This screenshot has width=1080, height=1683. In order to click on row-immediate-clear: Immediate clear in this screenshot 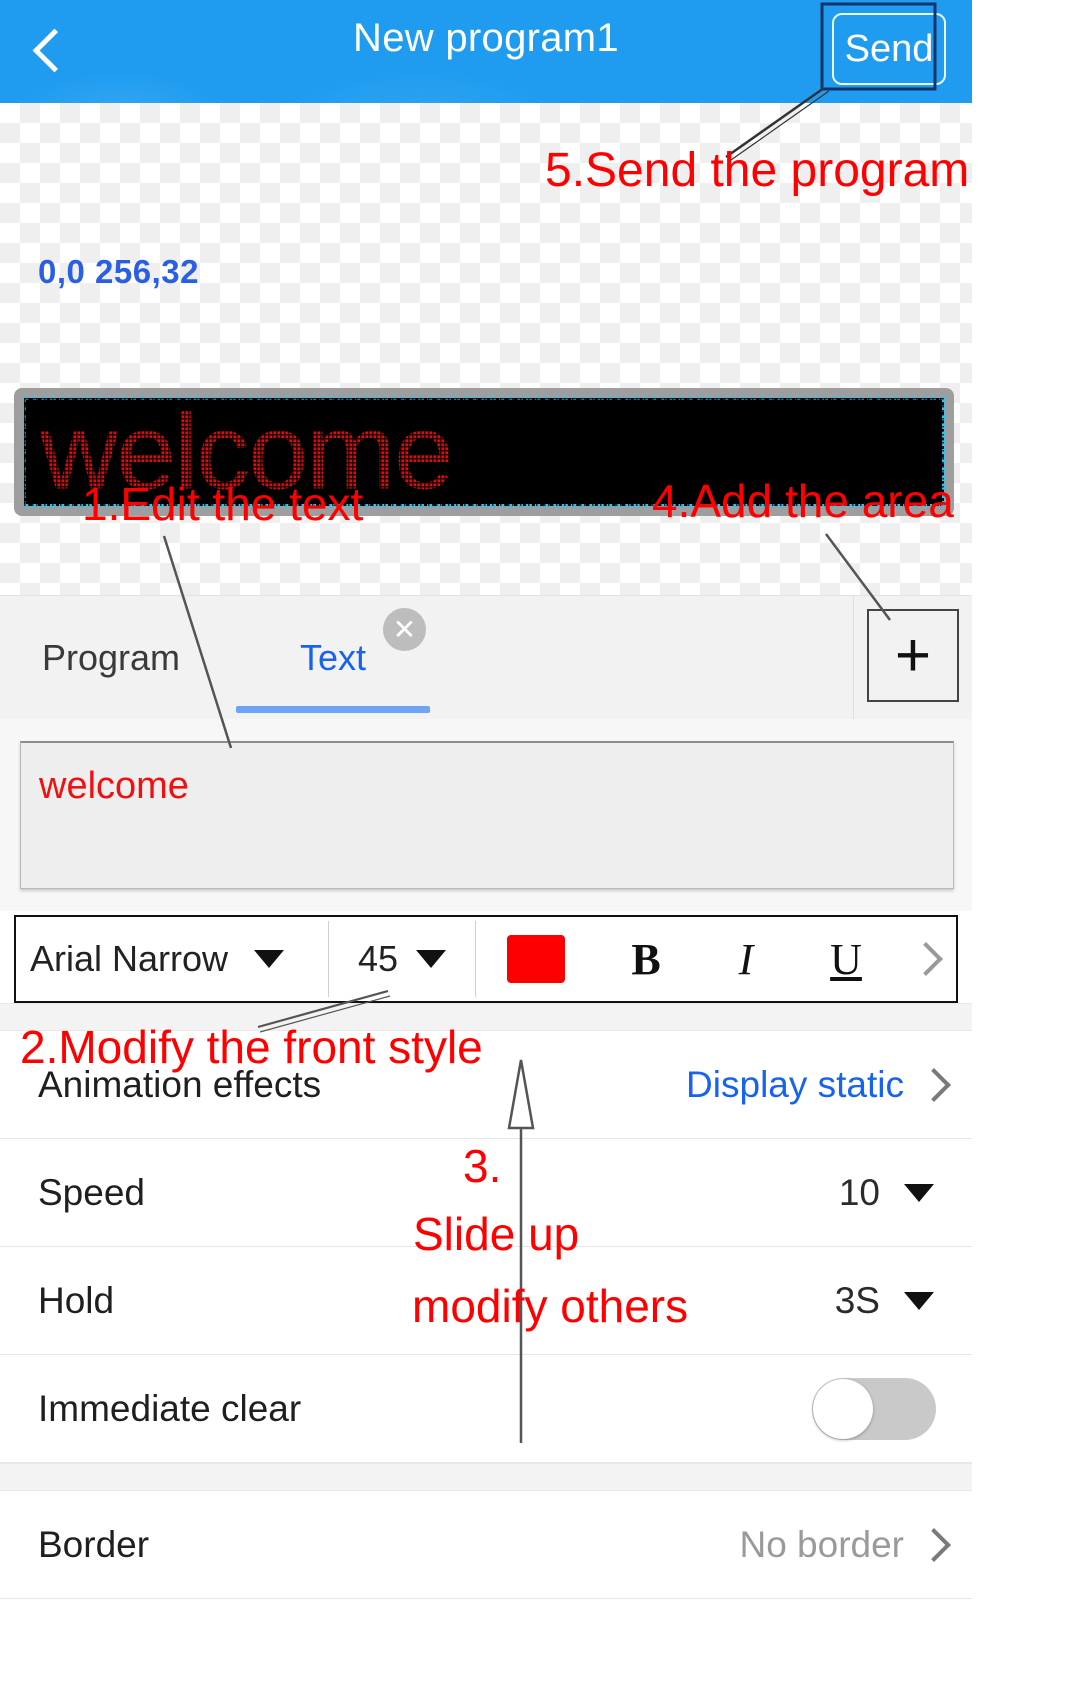, I will do `click(486, 1409)`.